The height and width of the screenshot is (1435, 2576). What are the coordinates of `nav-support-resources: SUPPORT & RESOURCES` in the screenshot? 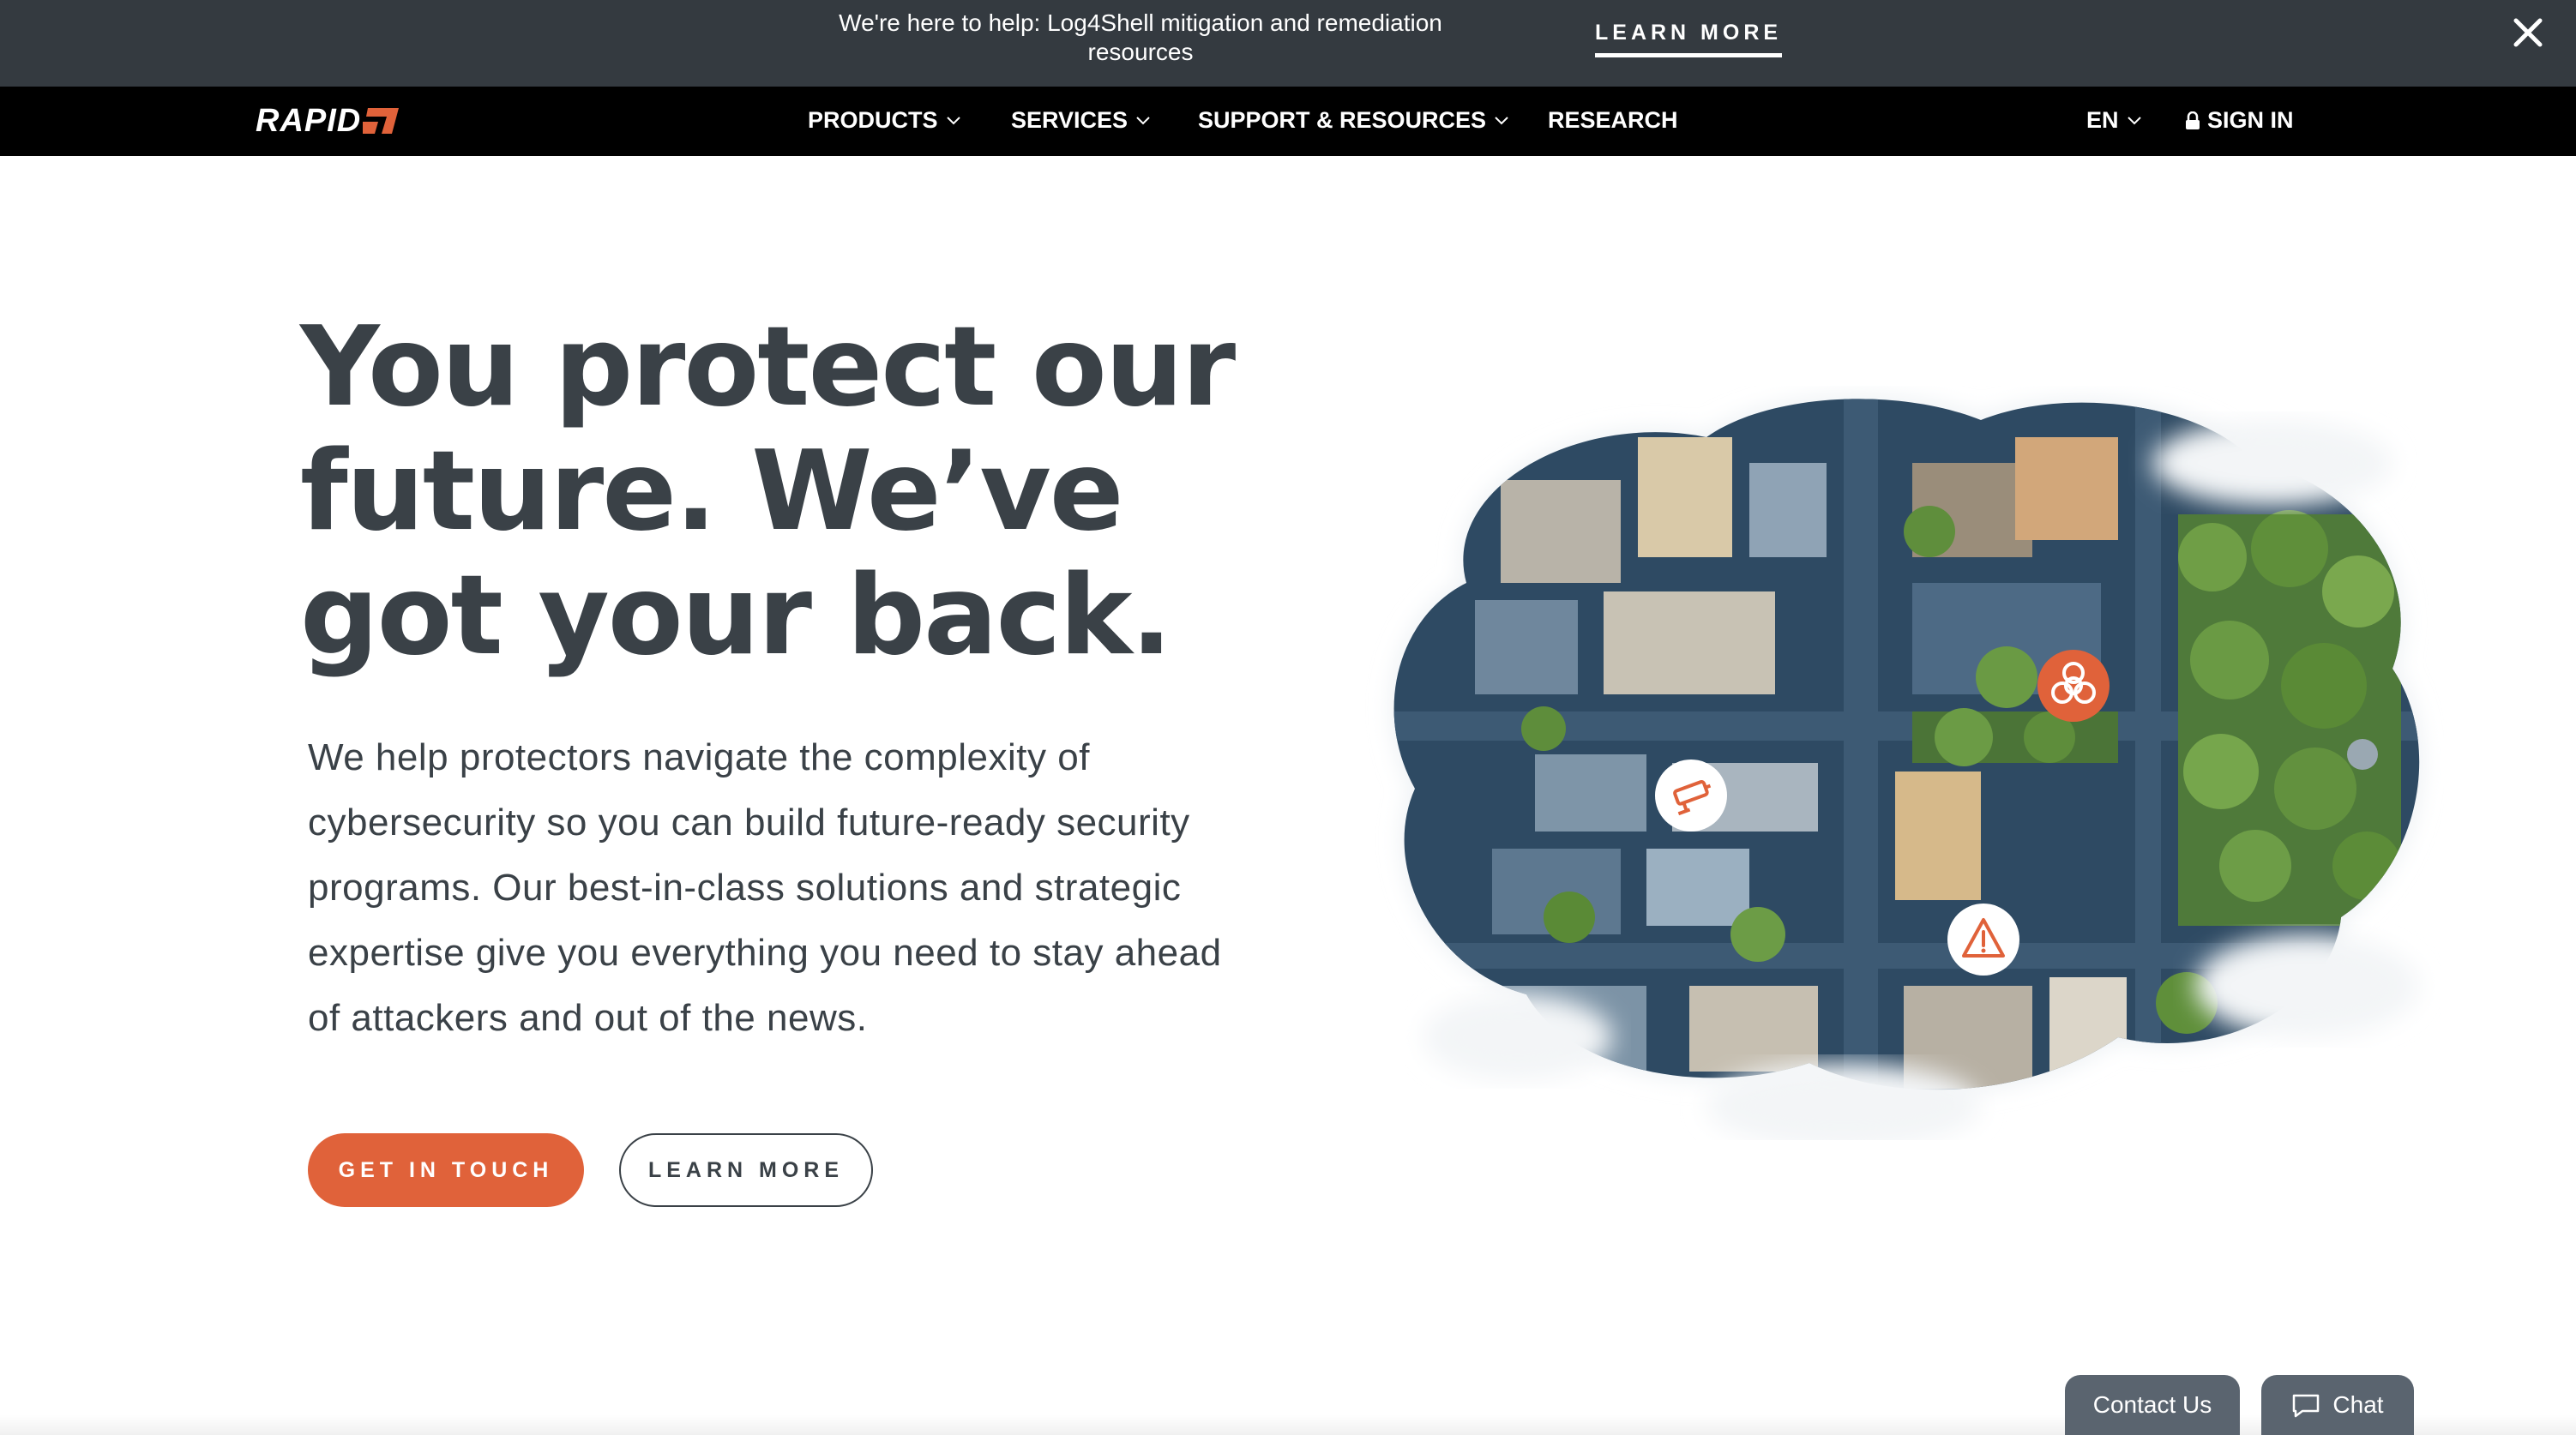 It's located at (1353, 121).